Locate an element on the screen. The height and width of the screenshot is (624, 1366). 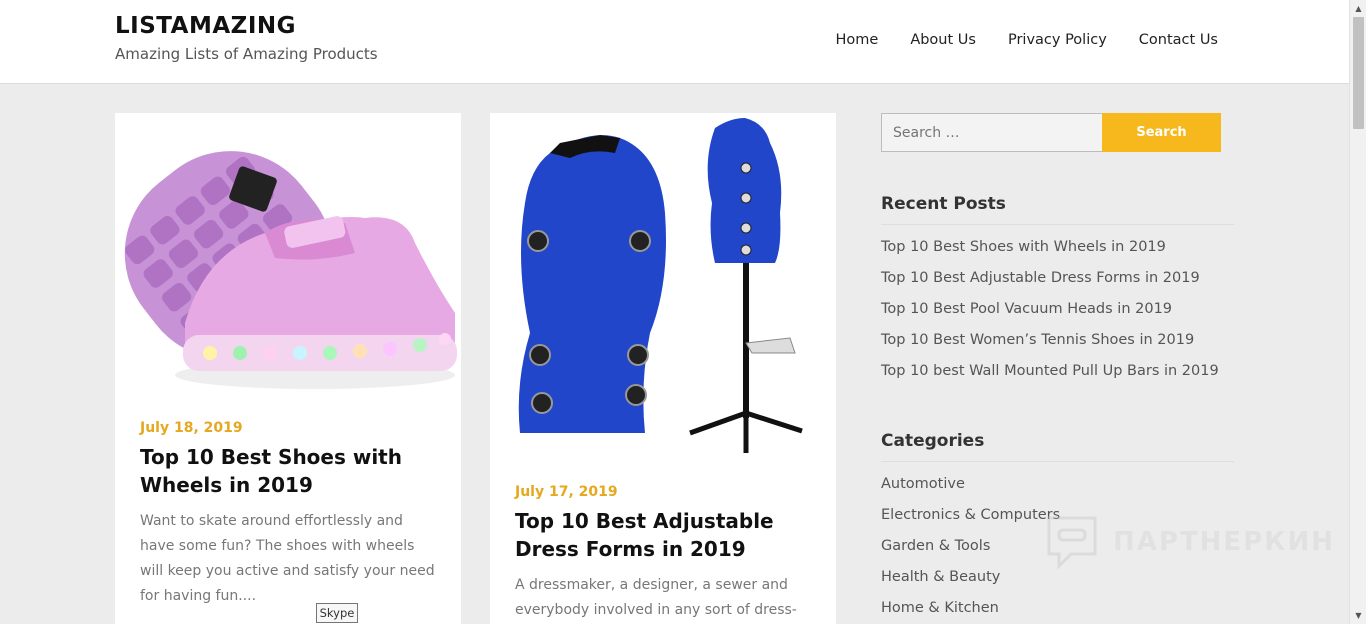
category-link: Home & Kitchen is located at coordinates (970, 612).